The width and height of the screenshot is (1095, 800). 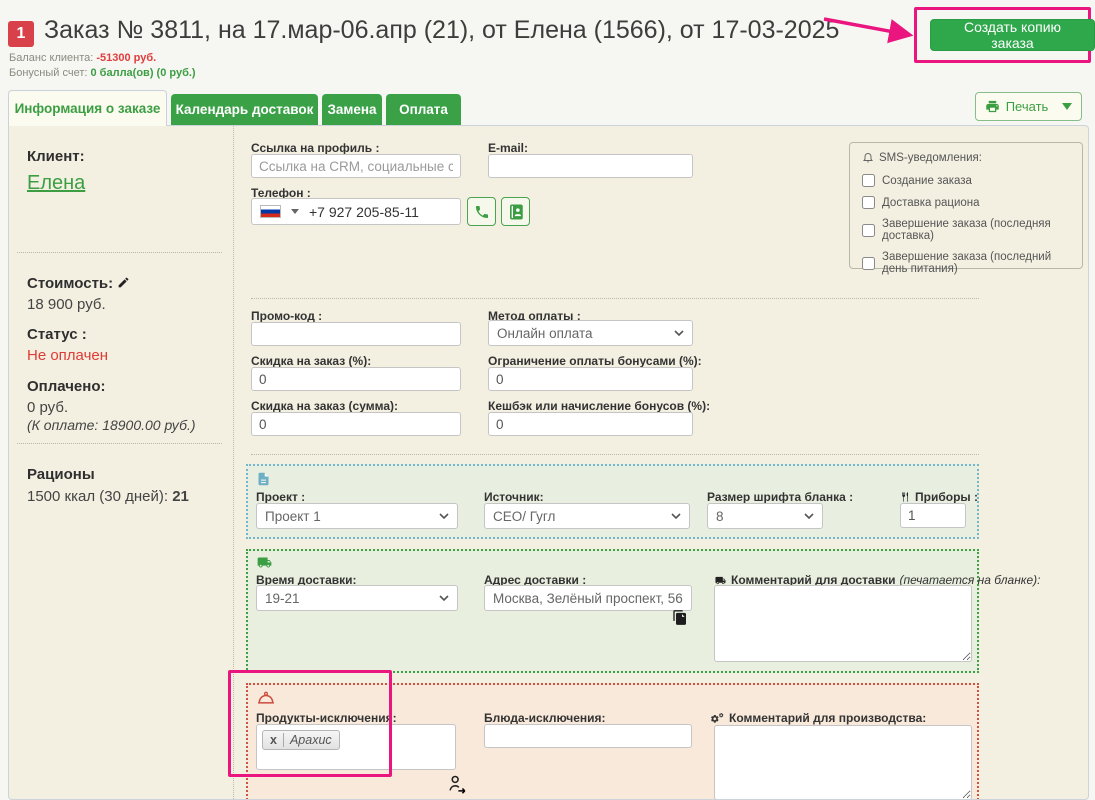 What do you see at coordinates (423, 109) in the screenshot?
I see `tab-payment: Оплата` at bounding box center [423, 109].